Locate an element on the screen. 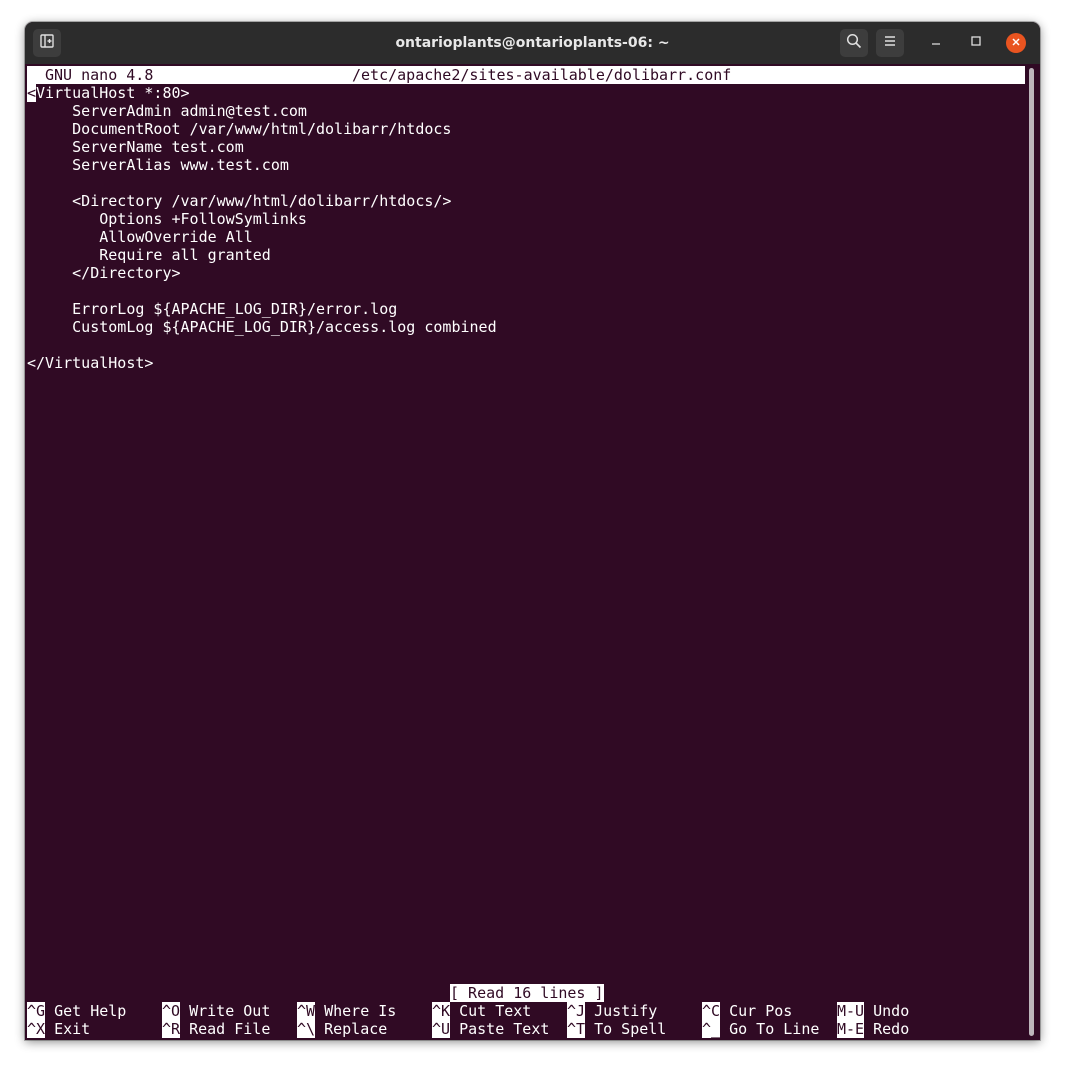 The image size is (1065, 1067). maximize-icon is located at coordinates (976, 43).